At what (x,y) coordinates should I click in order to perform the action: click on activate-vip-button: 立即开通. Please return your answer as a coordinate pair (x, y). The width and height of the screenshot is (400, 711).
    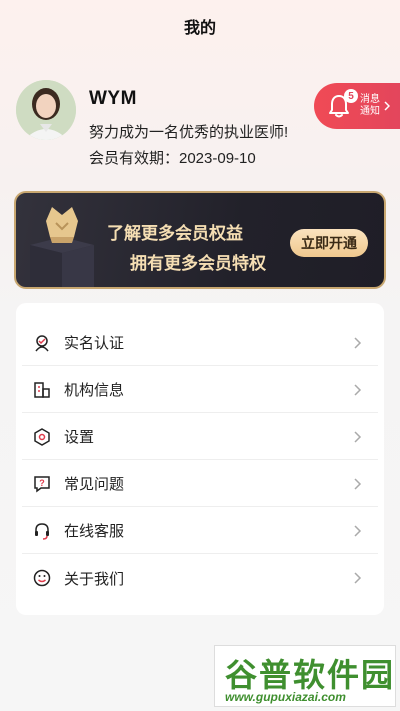
    Looking at the image, I should click on (329, 243).